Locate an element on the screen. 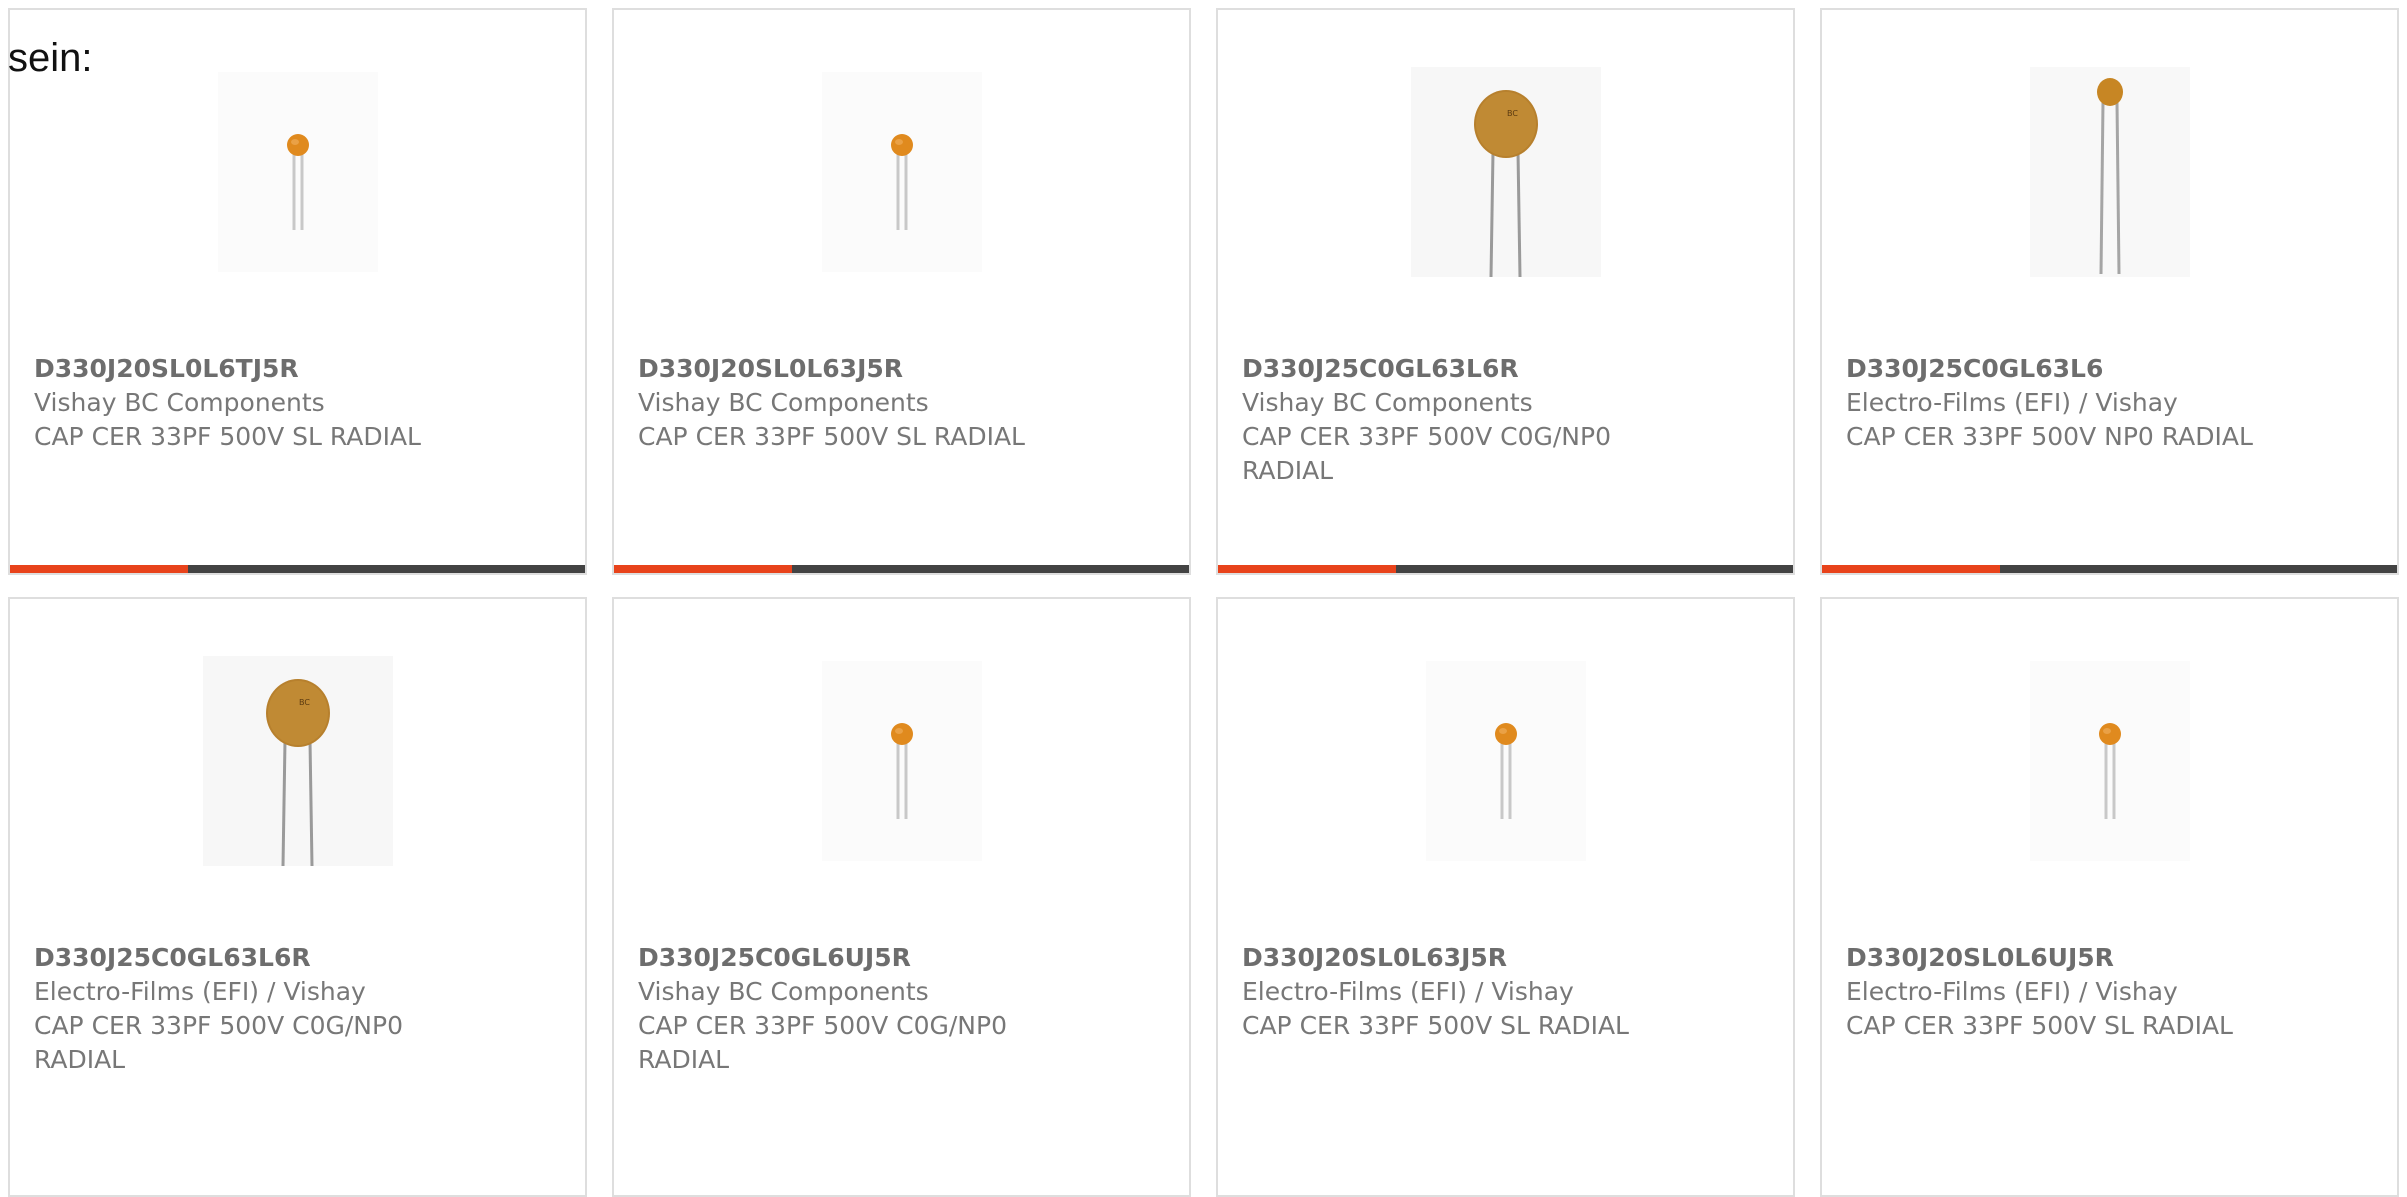 This screenshot has height=1197, width=2407. part-number: D330J20SL0L6UJ5R is located at coordinates (2056, 958).